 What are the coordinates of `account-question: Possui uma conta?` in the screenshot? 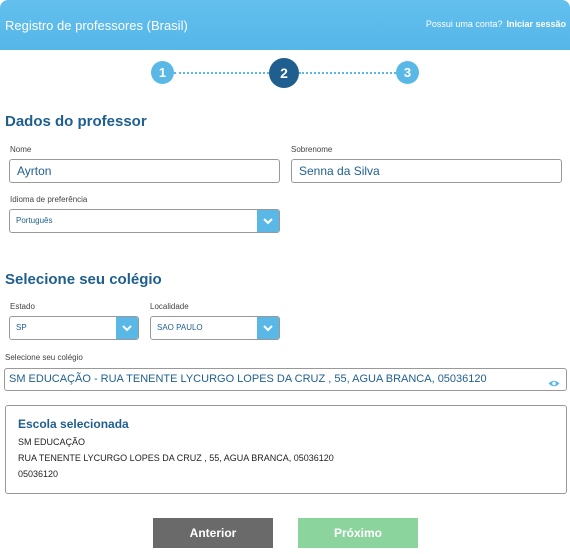 It's located at (464, 24).